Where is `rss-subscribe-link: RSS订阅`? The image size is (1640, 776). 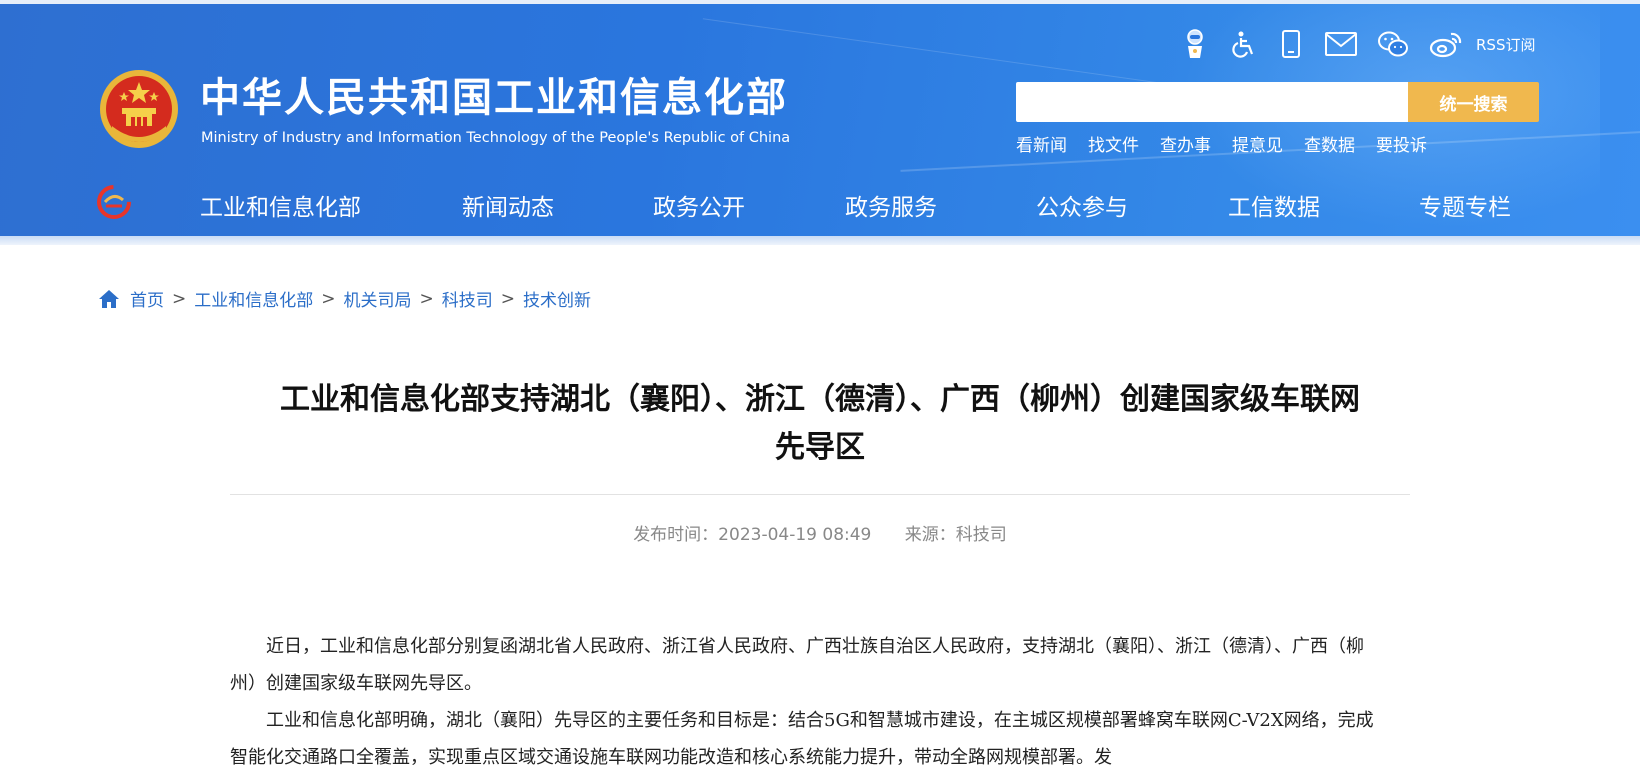
rss-subscribe-link: RSS订阅 is located at coordinates (1505, 44).